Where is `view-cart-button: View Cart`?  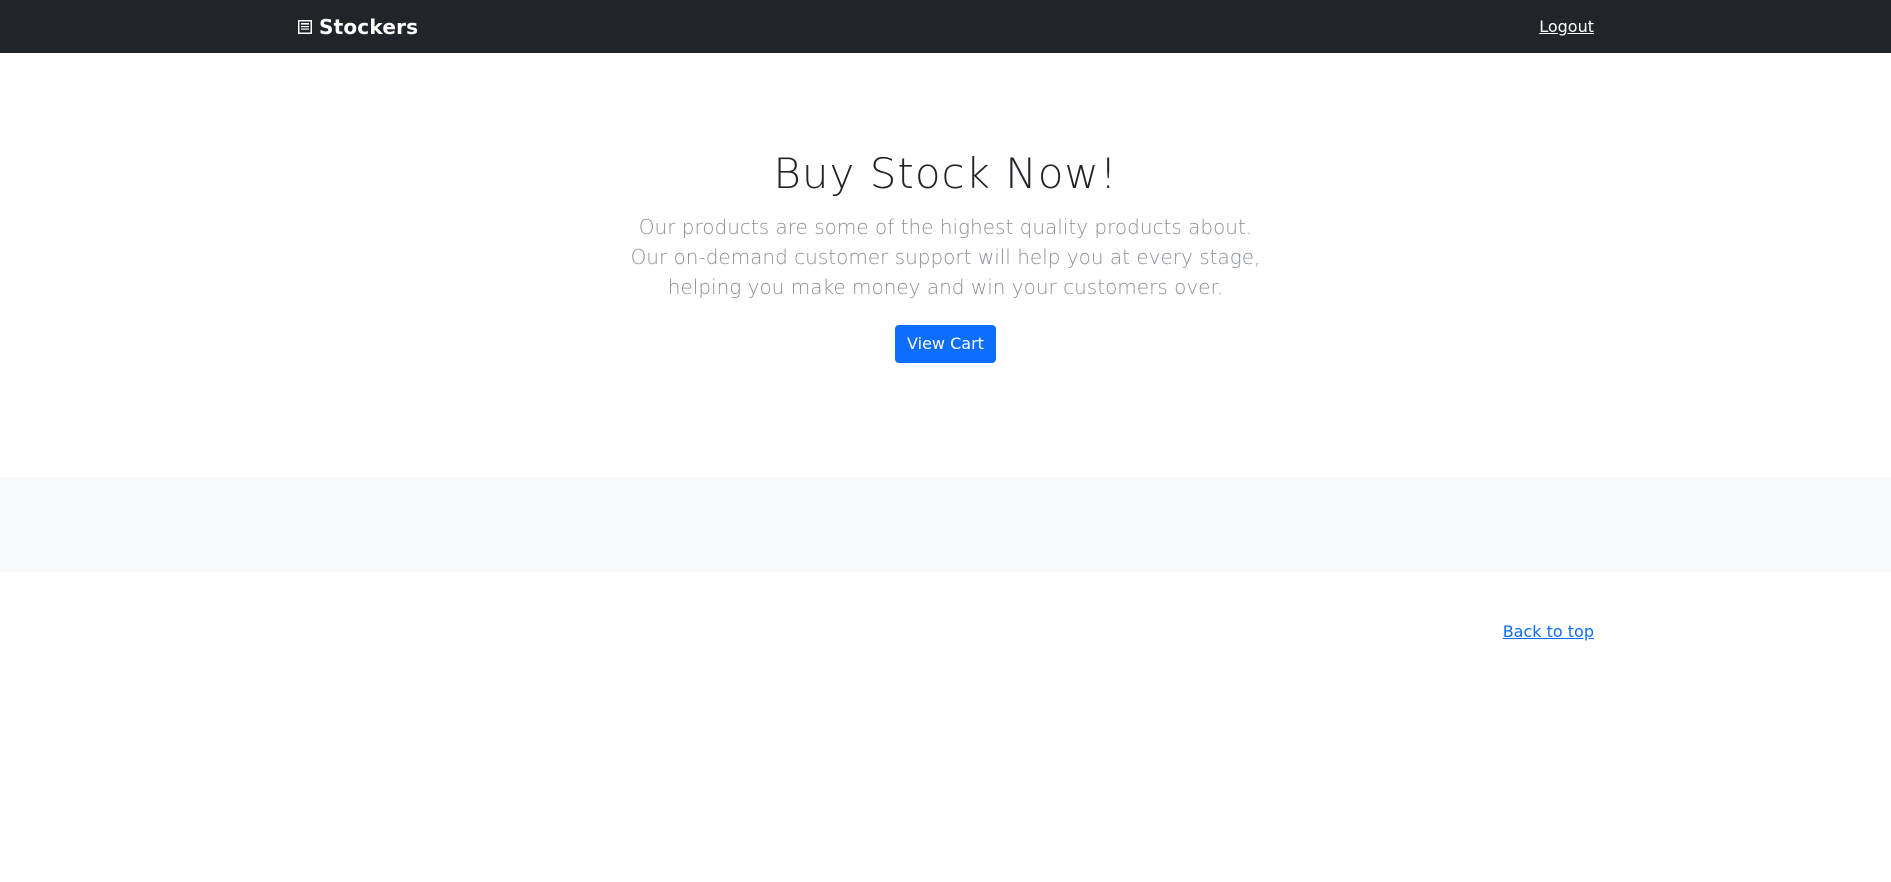
view-cart-button: View Cart is located at coordinates (945, 344).